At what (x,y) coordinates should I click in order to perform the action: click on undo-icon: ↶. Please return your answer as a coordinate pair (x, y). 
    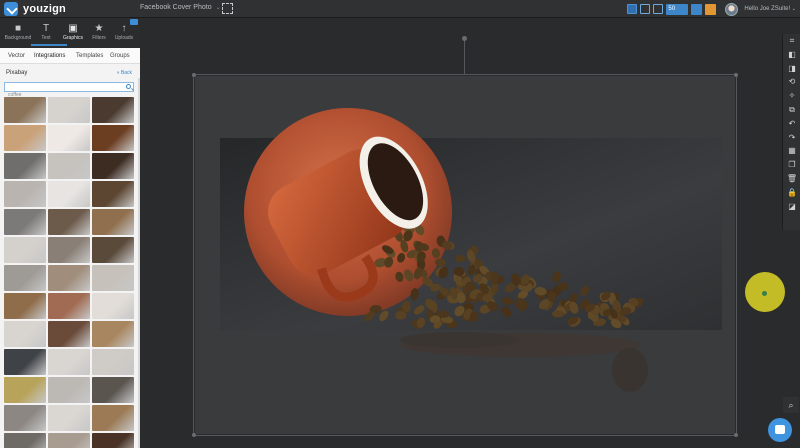
    Looking at the image, I should click on (791, 124).